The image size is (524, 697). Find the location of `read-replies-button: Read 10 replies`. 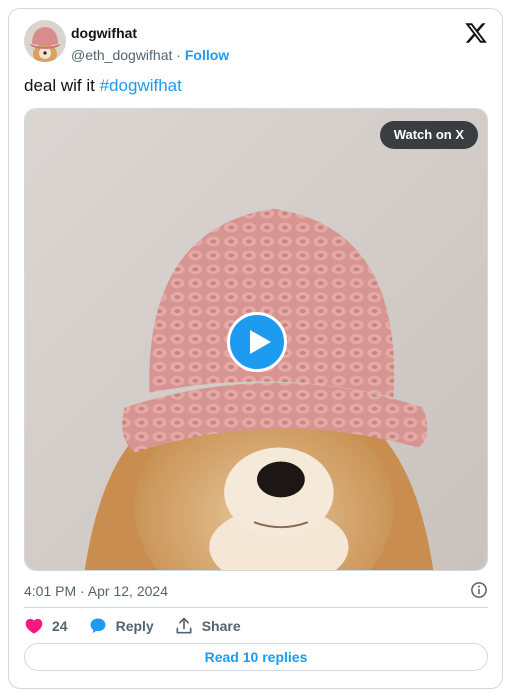

read-replies-button: Read 10 replies is located at coordinates (256, 657).